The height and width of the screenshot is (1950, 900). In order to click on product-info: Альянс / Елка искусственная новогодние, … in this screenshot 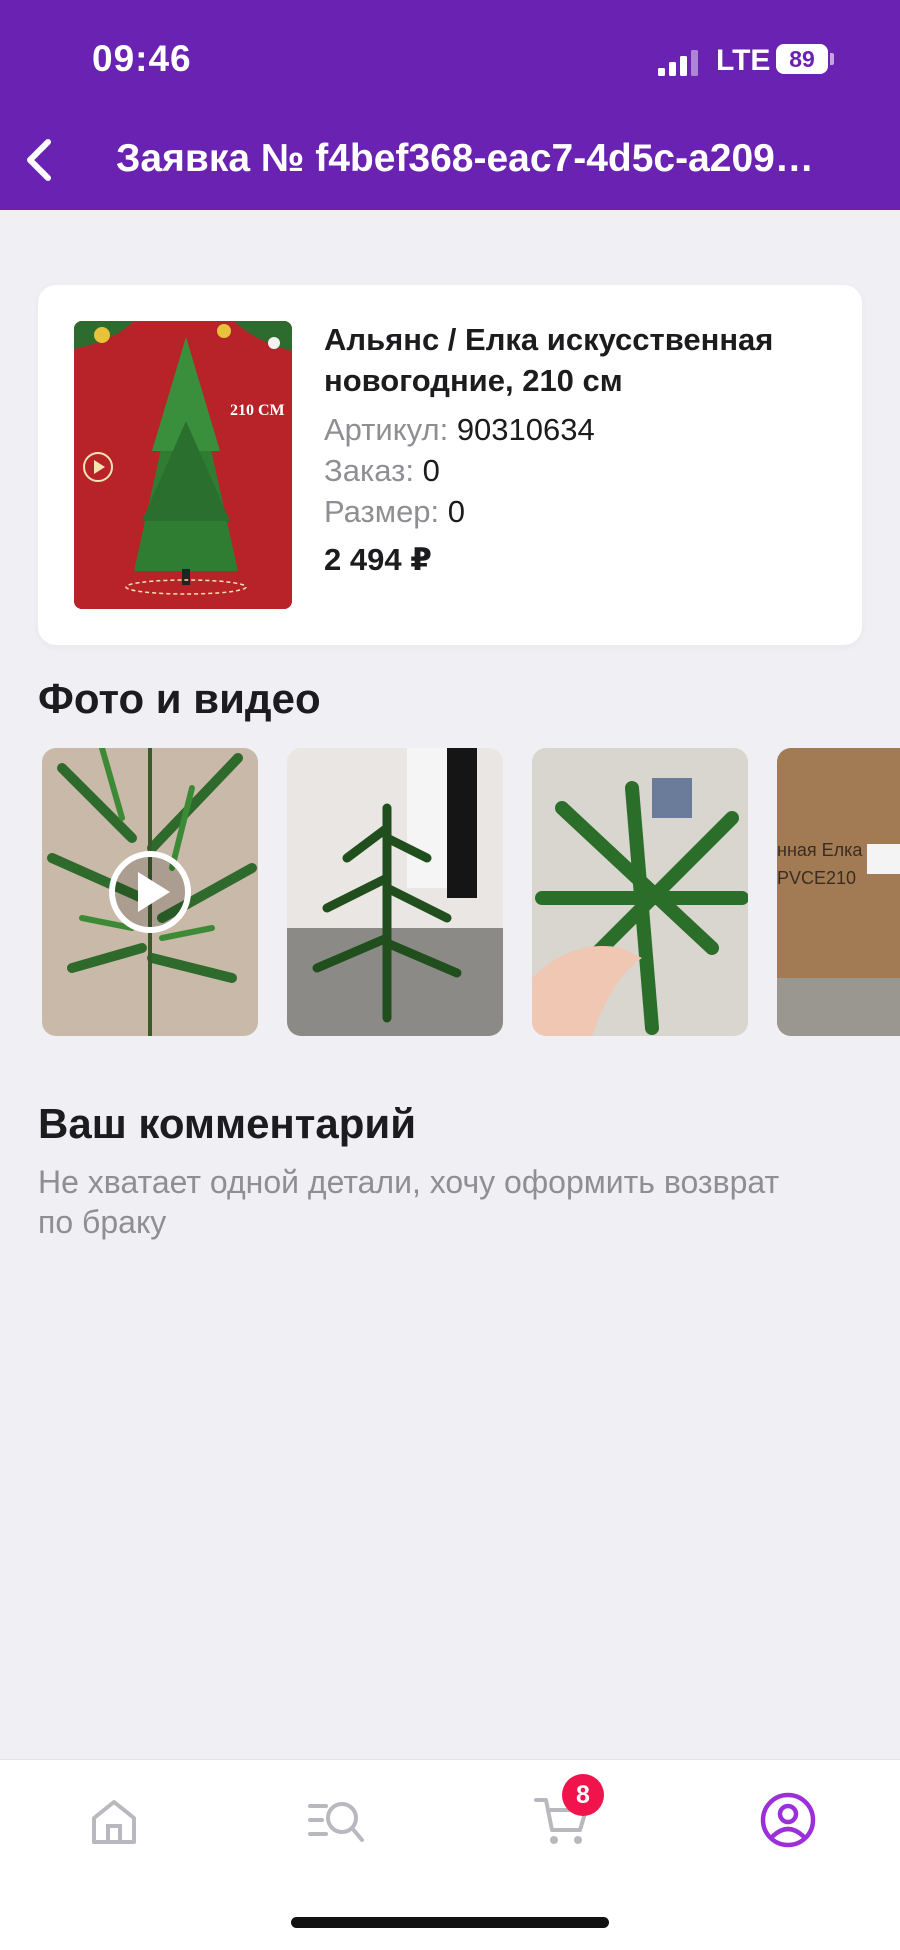, I will do `click(579, 448)`.